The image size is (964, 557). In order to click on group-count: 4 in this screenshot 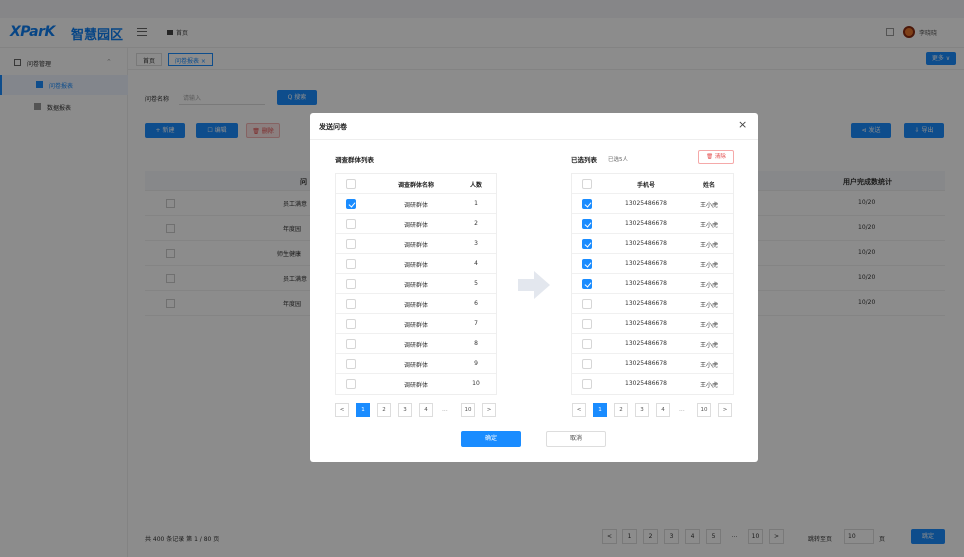, I will do `click(476, 263)`.